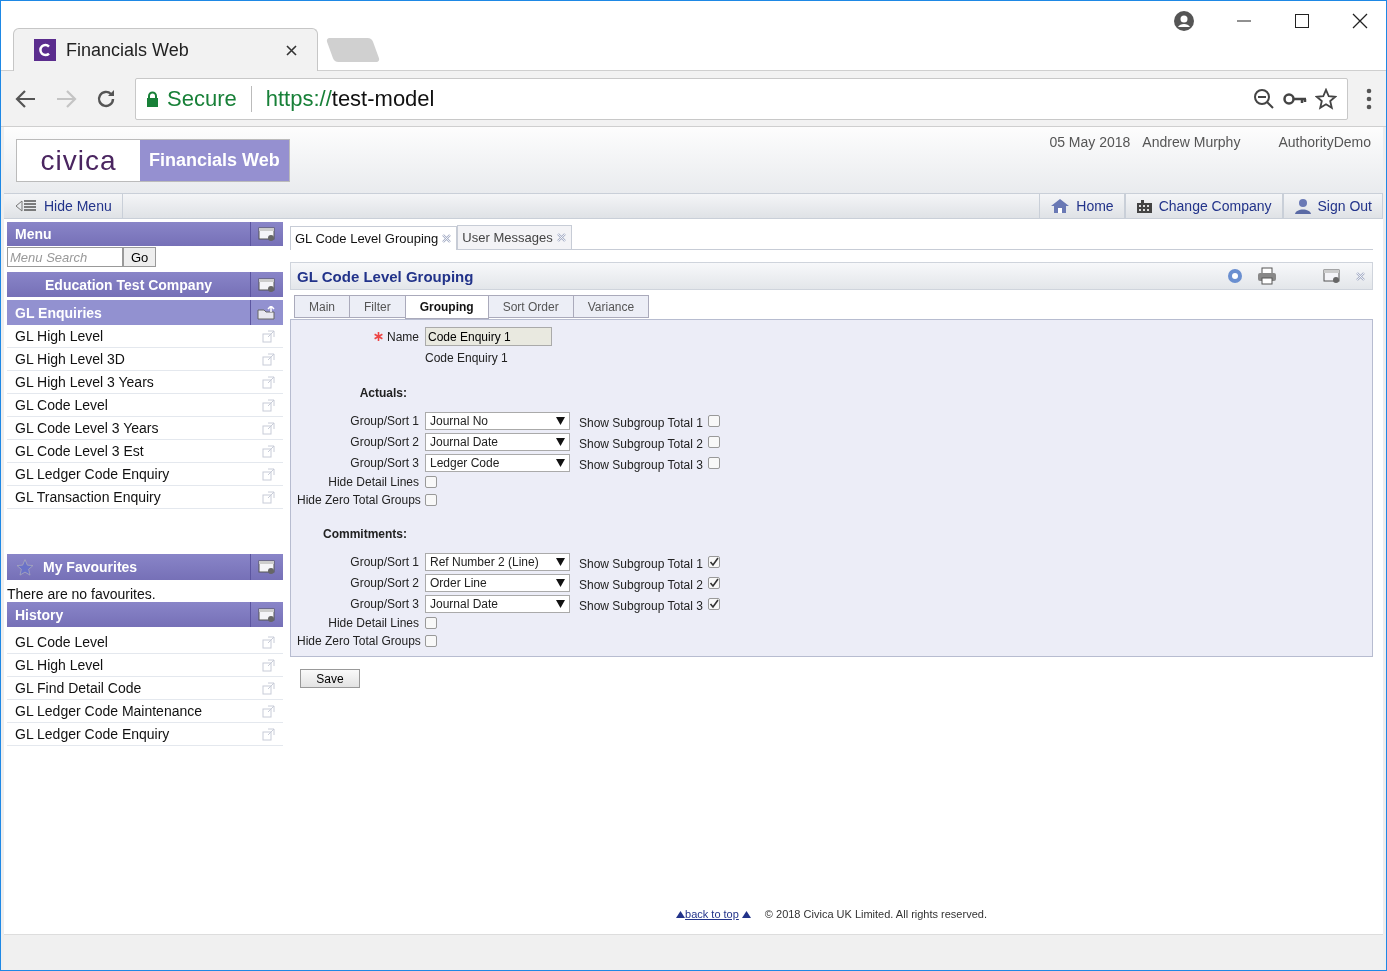 Image resolution: width=1387 pixels, height=971 pixels. What do you see at coordinates (530, 306) in the screenshot?
I see `form-tab: Sort Order` at bounding box center [530, 306].